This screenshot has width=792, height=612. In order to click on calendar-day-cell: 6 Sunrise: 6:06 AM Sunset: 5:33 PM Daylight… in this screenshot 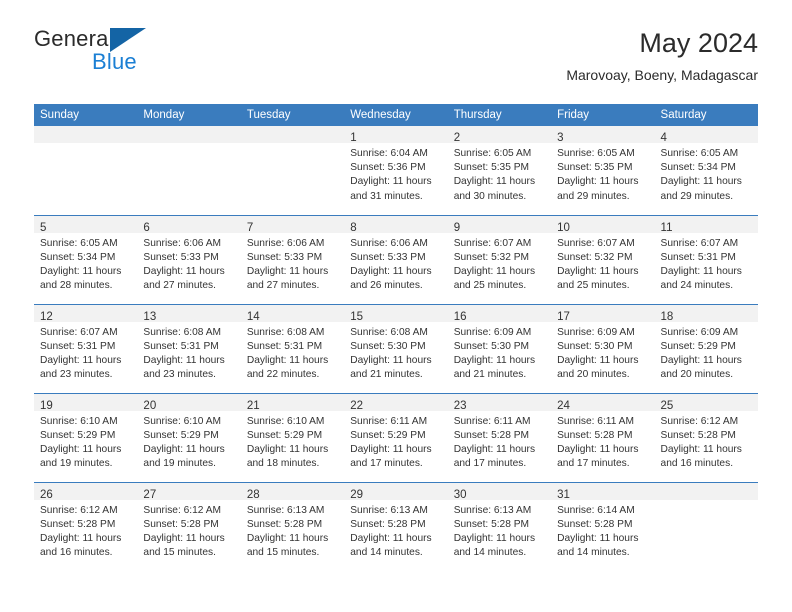, I will do `click(189, 259)`.